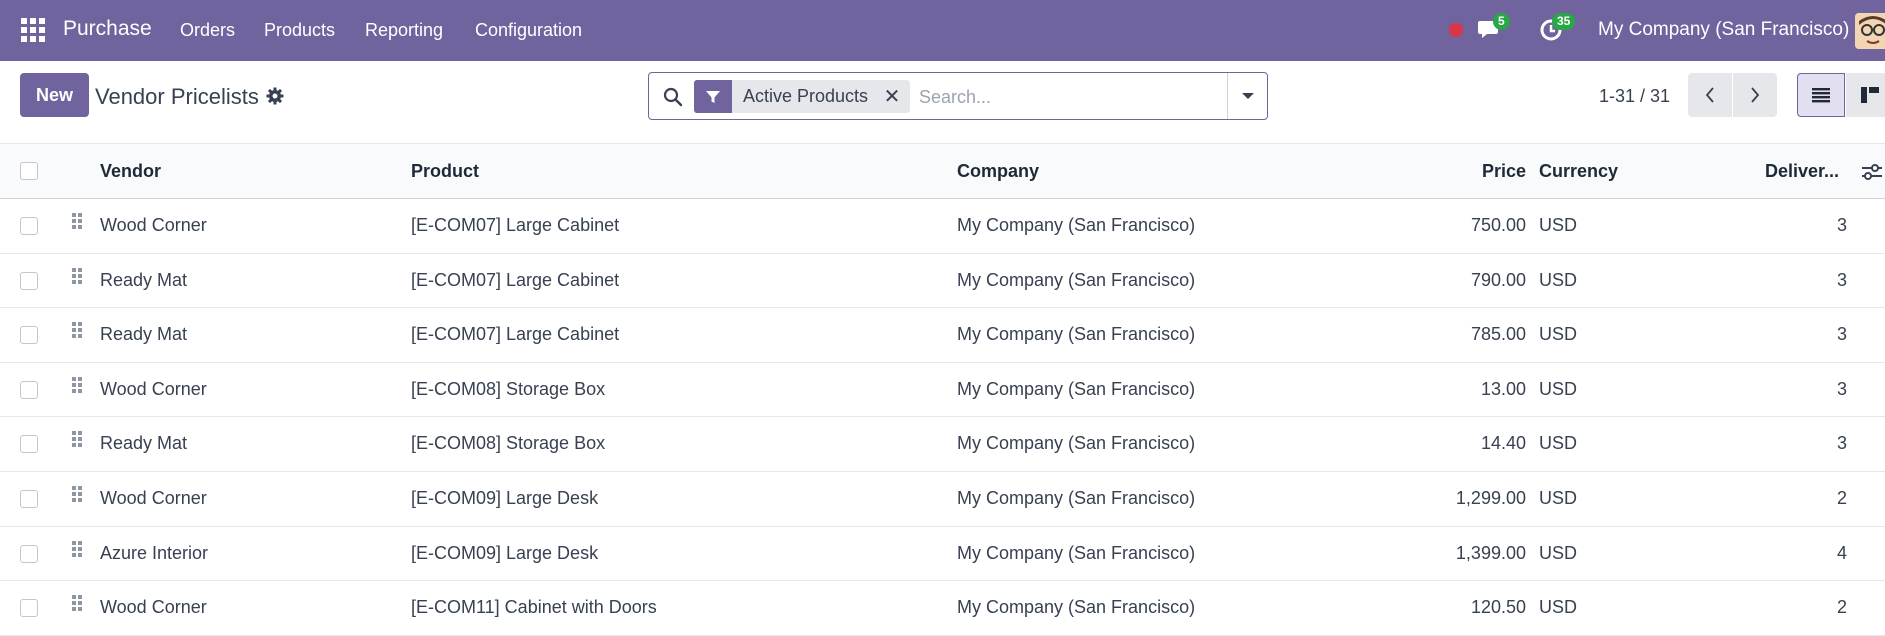 The height and width of the screenshot is (636, 1885). I want to click on cell-delivery: 2, so click(1841, 607).